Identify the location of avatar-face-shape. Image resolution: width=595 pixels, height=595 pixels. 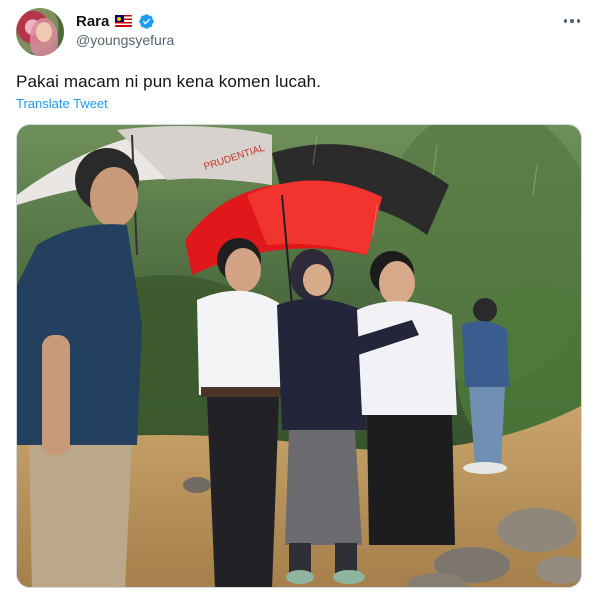
(44, 32).